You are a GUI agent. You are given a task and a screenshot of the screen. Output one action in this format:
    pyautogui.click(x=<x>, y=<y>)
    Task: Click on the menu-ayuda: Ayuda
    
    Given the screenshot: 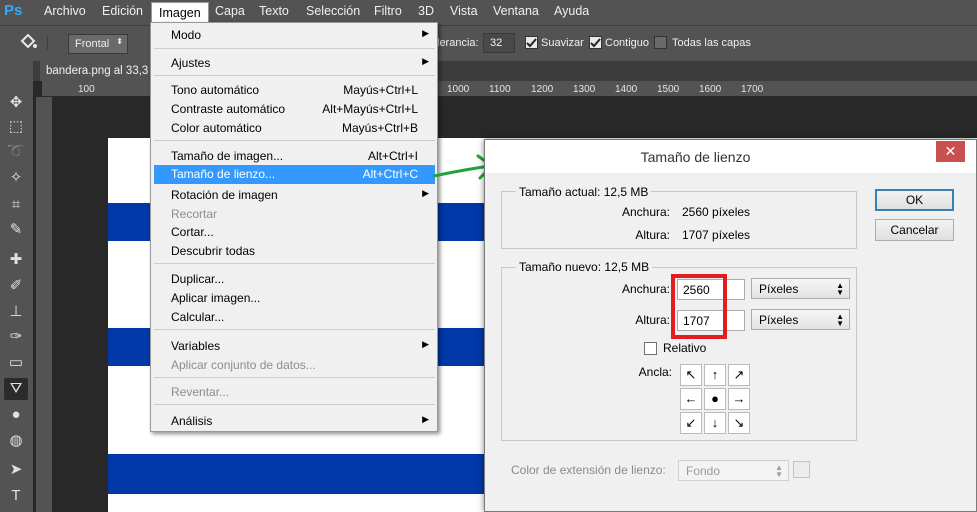 What is the action you would take?
    pyautogui.click(x=571, y=11)
    